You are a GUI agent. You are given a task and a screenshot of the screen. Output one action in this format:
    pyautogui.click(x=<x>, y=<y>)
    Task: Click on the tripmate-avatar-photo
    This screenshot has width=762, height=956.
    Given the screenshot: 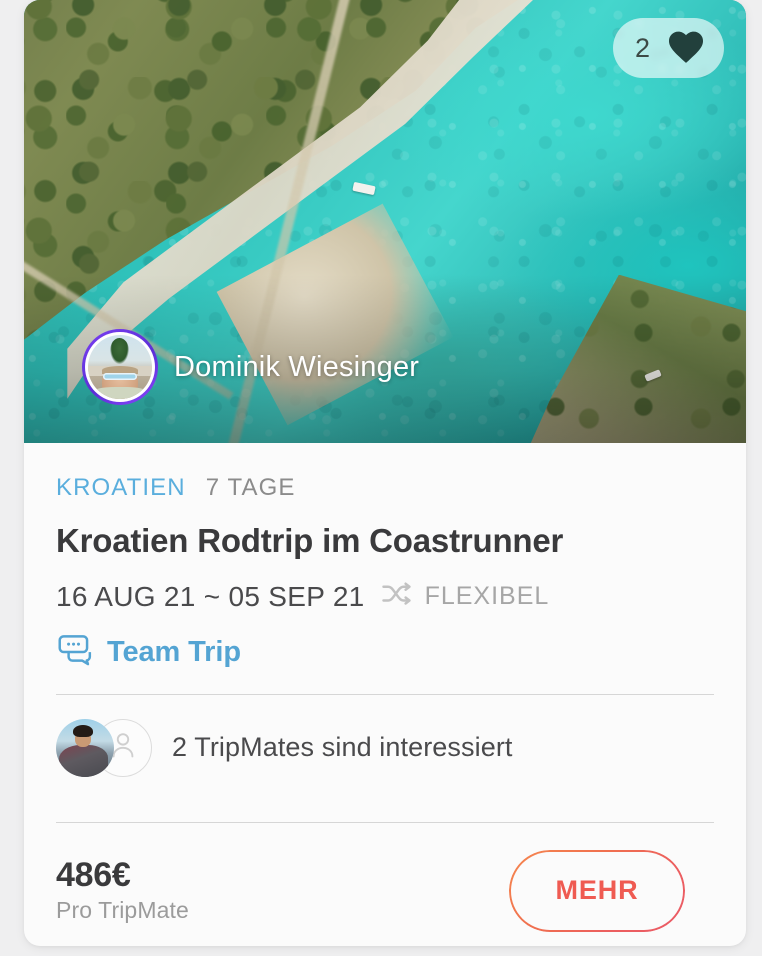 What is the action you would take?
    pyautogui.click(x=85, y=747)
    